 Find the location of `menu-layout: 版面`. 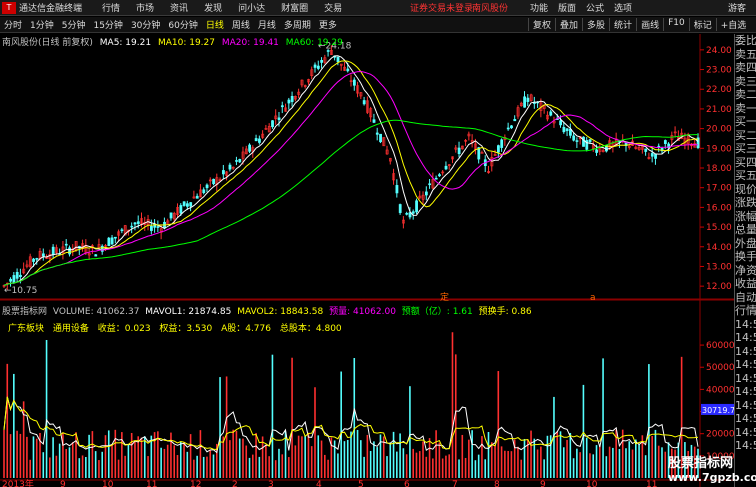

menu-layout: 版面 is located at coordinates (567, 7).